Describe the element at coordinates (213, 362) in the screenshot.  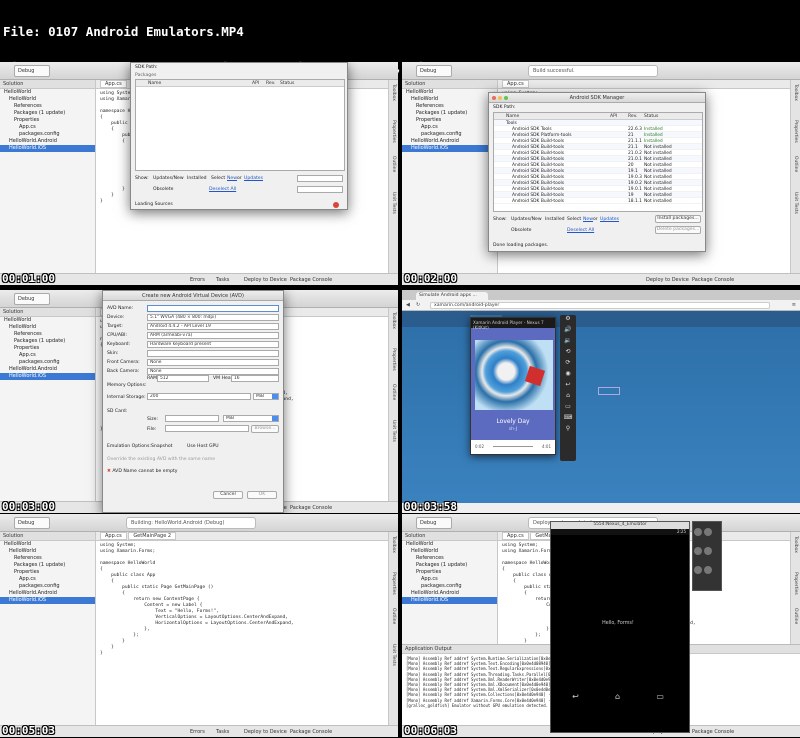
I see `field-value: None` at that location.